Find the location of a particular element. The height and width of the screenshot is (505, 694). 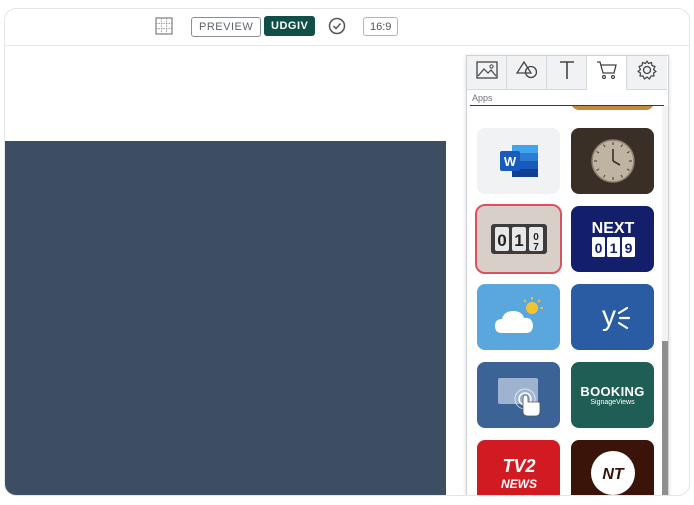

tab-text is located at coordinates (567, 73).